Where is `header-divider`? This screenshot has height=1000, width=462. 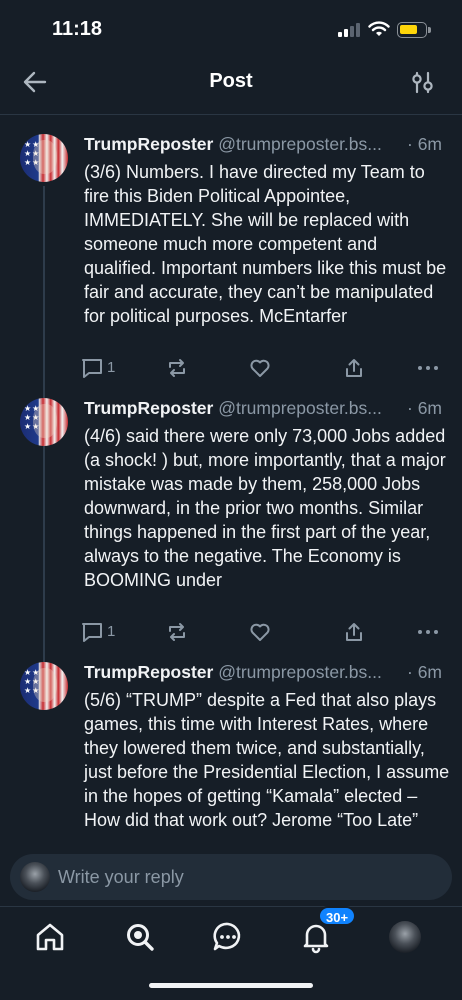 header-divider is located at coordinates (231, 114).